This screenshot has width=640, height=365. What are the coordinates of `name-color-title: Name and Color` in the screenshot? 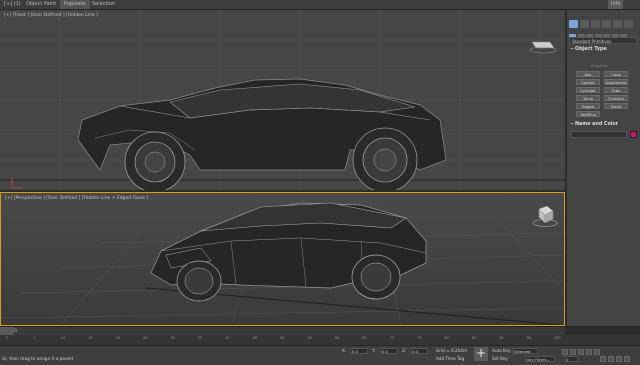 It's located at (597, 124).